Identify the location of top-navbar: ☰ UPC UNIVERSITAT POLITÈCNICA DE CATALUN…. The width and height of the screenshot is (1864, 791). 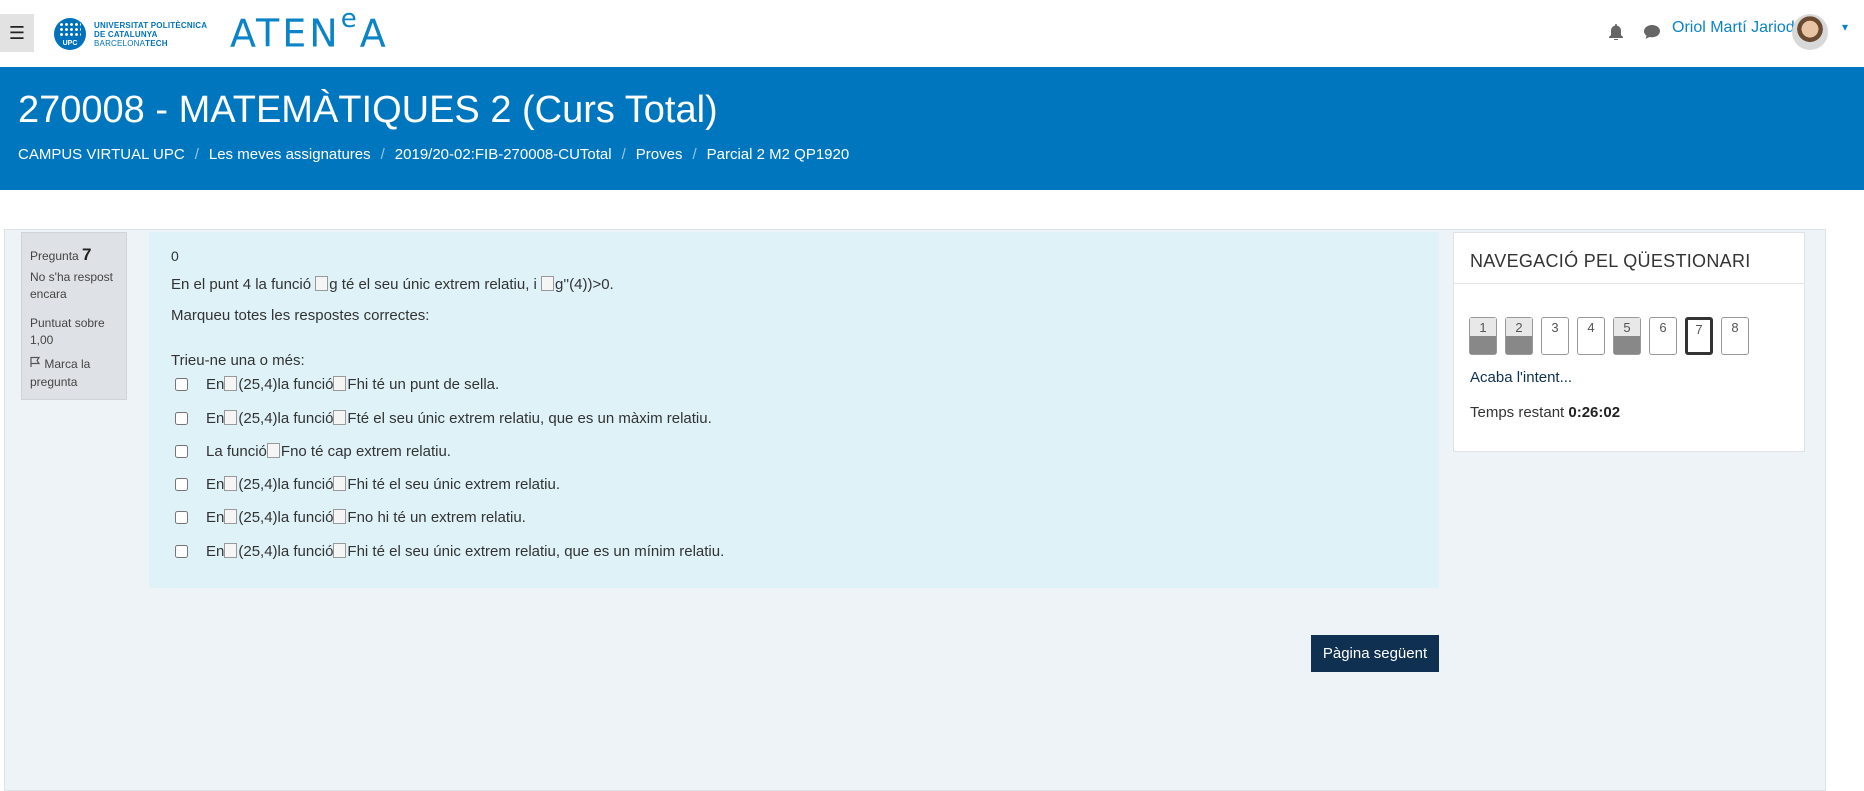
(932, 33).